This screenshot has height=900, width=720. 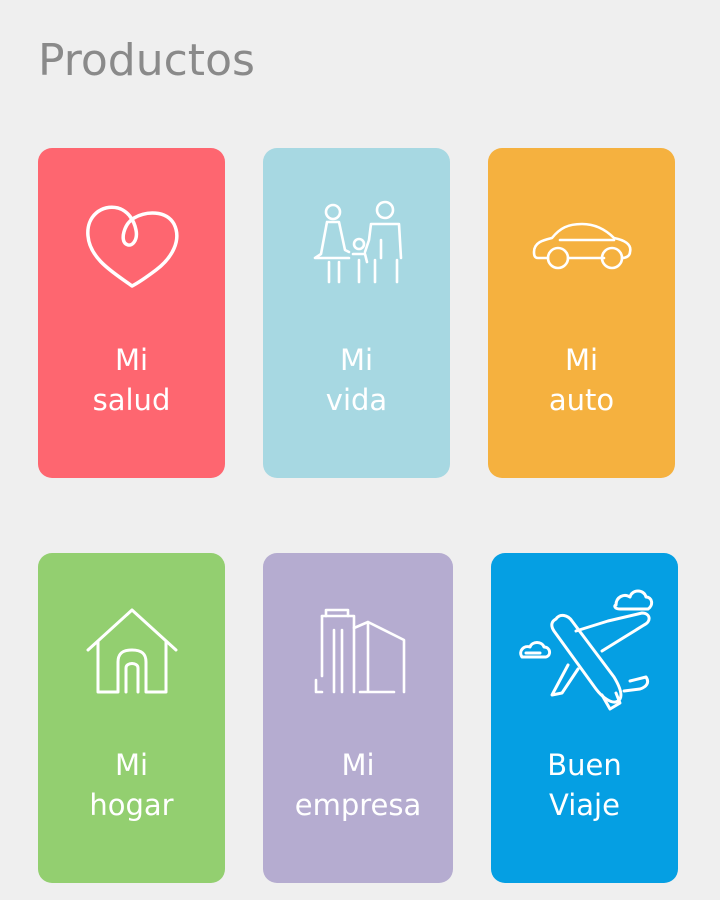 I want to click on product-label-line2: salud, so click(x=131, y=400).